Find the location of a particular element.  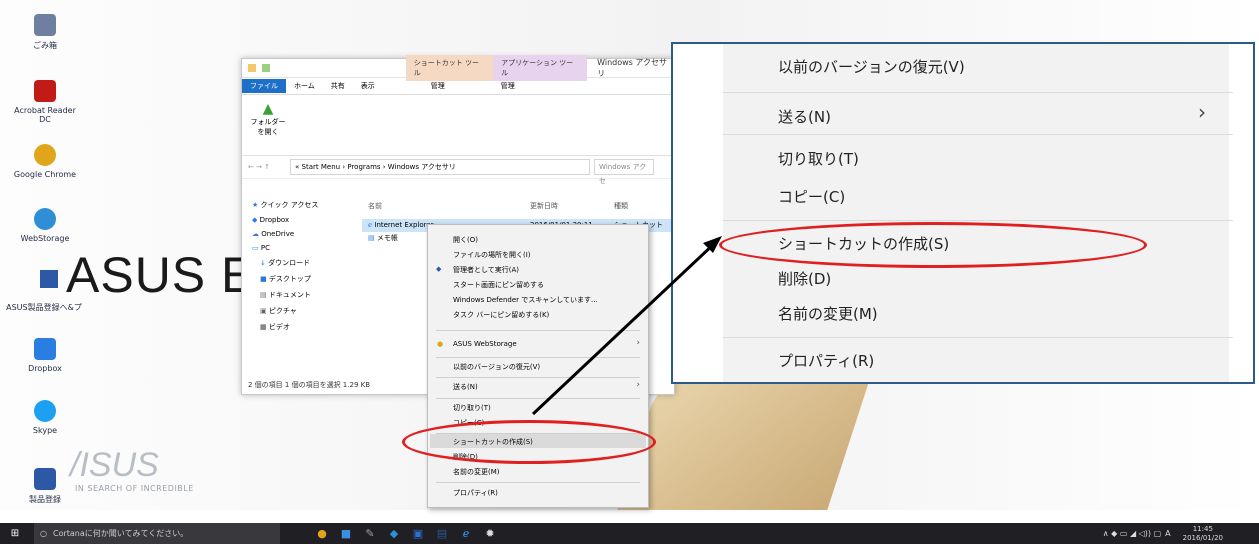

edge-icon: ℯ is located at coordinates (466, 533).